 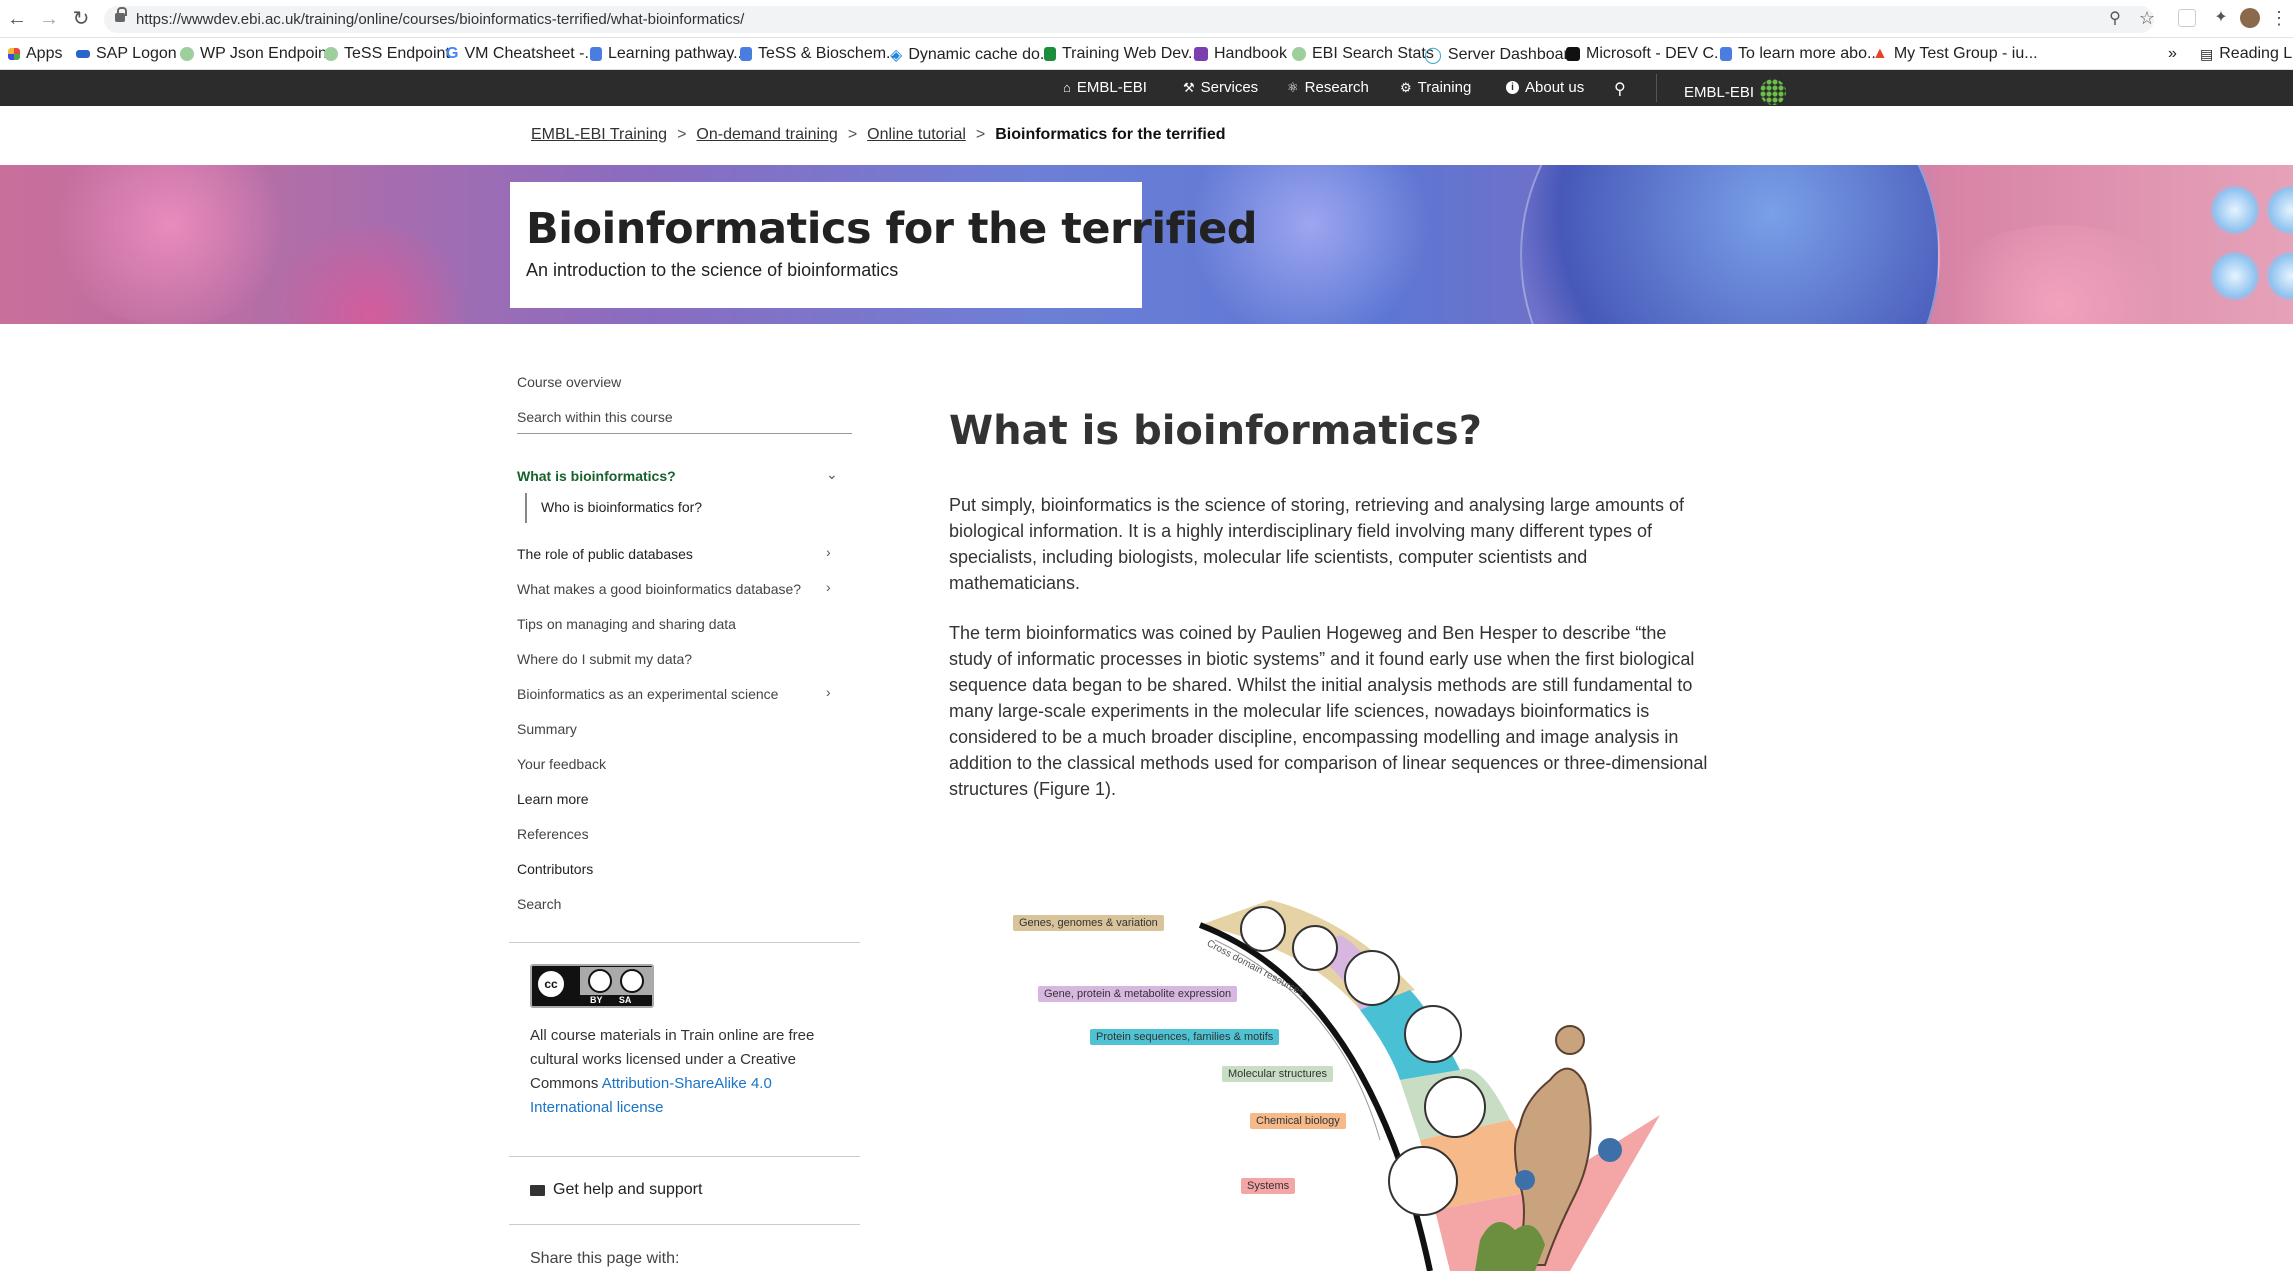 What do you see at coordinates (2279, 18) in the screenshot?
I see `menu-icon: ⋮` at bounding box center [2279, 18].